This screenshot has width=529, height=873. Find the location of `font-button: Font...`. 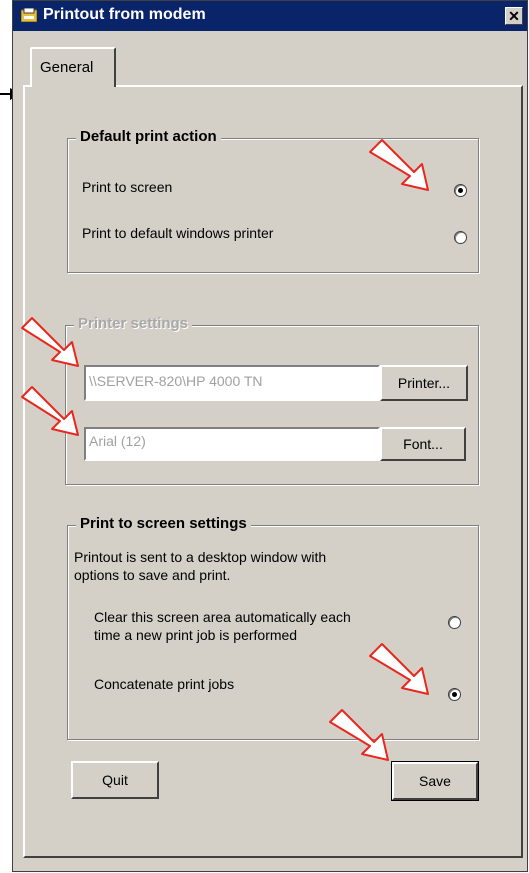

font-button: Font... is located at coordinates (423, 444).